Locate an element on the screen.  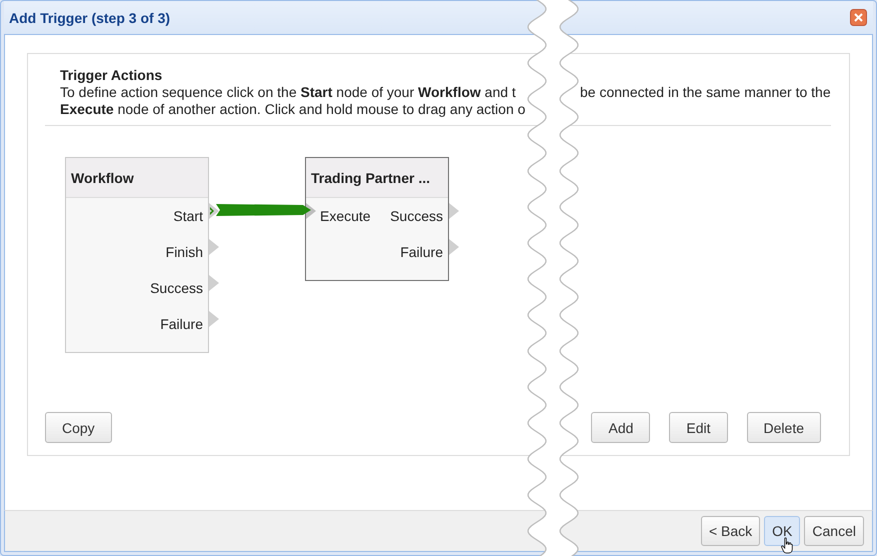
port-label: Execute is located at coordinates (345, 216).